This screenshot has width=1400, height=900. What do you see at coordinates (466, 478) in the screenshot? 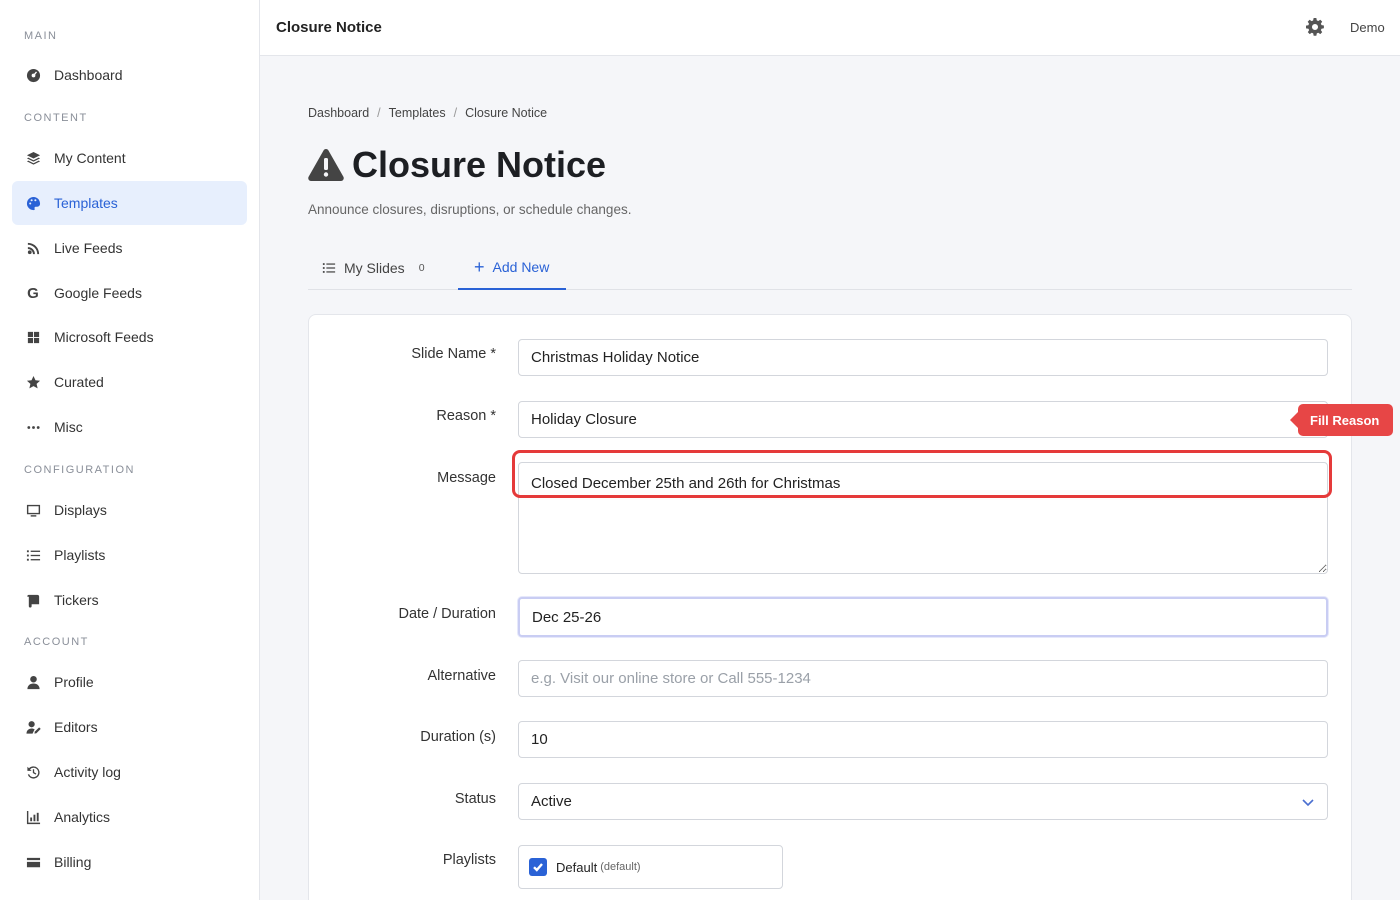
I see `message-label: Message` at bounding box center [466, 478].